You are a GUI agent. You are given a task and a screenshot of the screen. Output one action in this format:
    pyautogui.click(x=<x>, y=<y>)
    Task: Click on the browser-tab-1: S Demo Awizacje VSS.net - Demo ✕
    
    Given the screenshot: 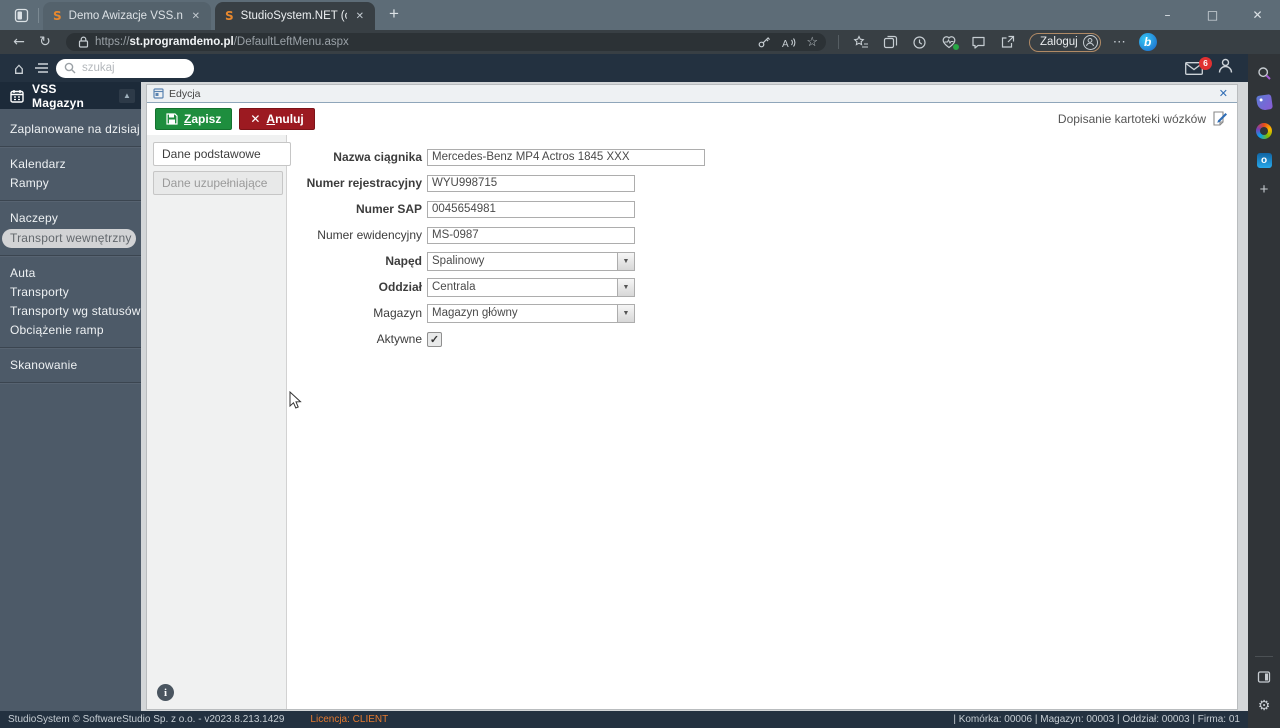 What is the action you would take?
    pyautogui.click(x=127, y=16)
    